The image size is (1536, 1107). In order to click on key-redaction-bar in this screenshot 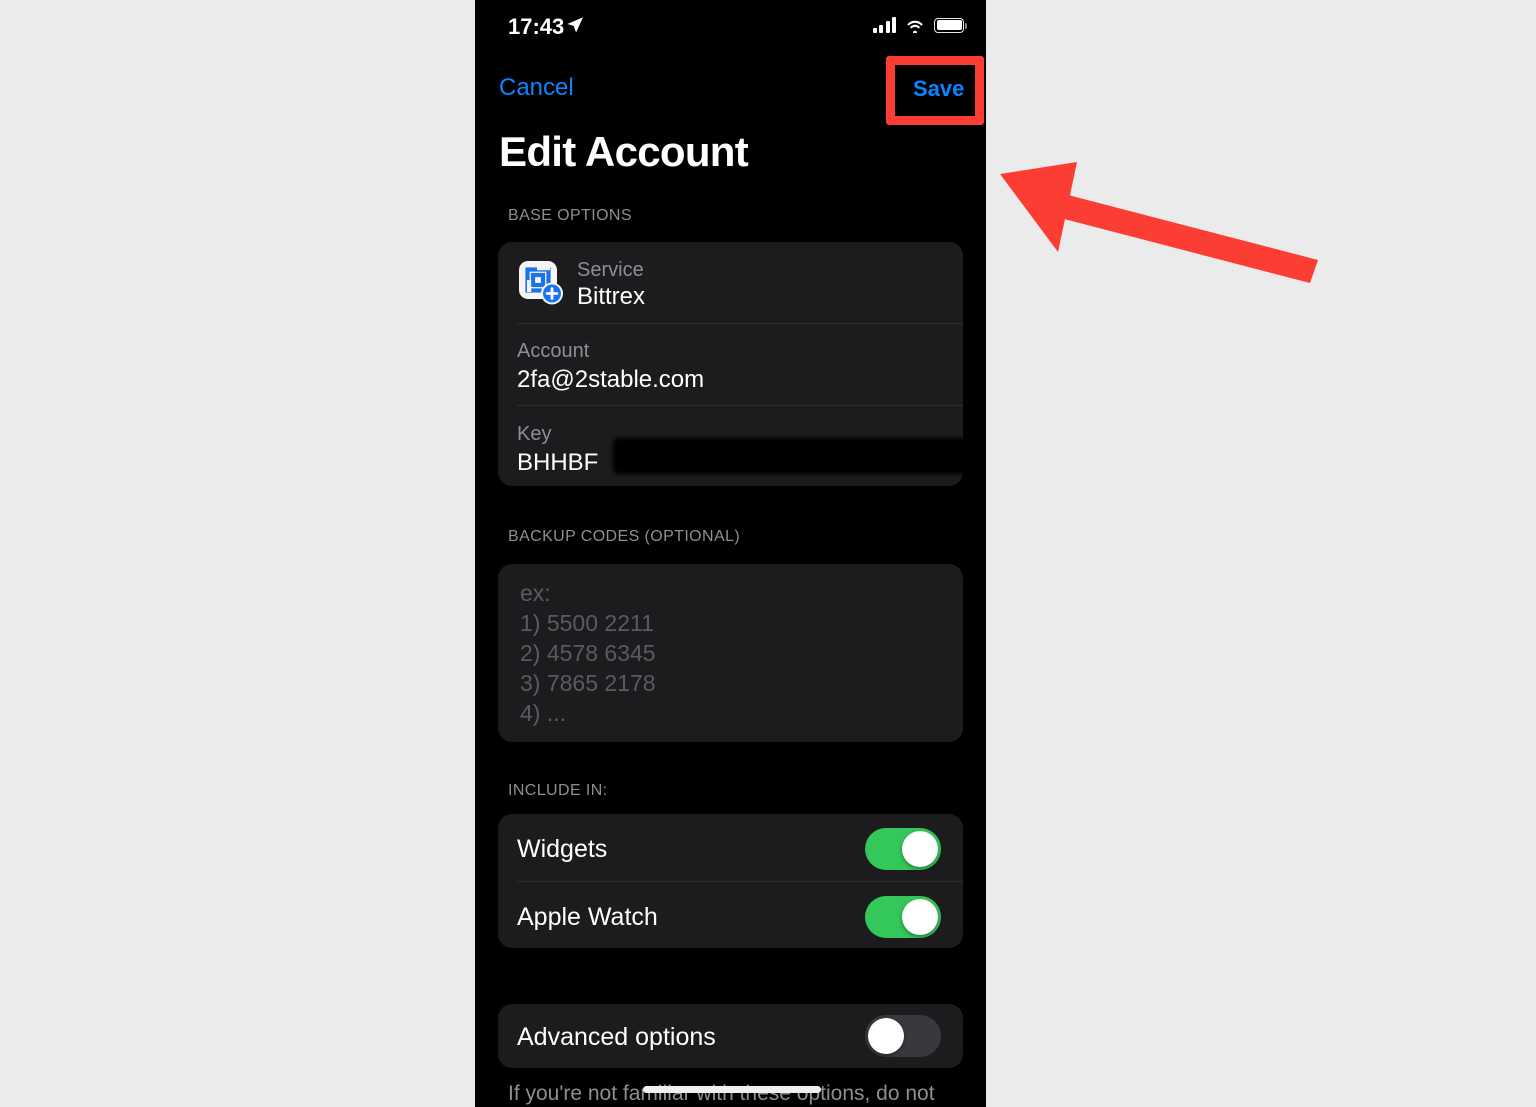, I will do `click(794, 456)`.